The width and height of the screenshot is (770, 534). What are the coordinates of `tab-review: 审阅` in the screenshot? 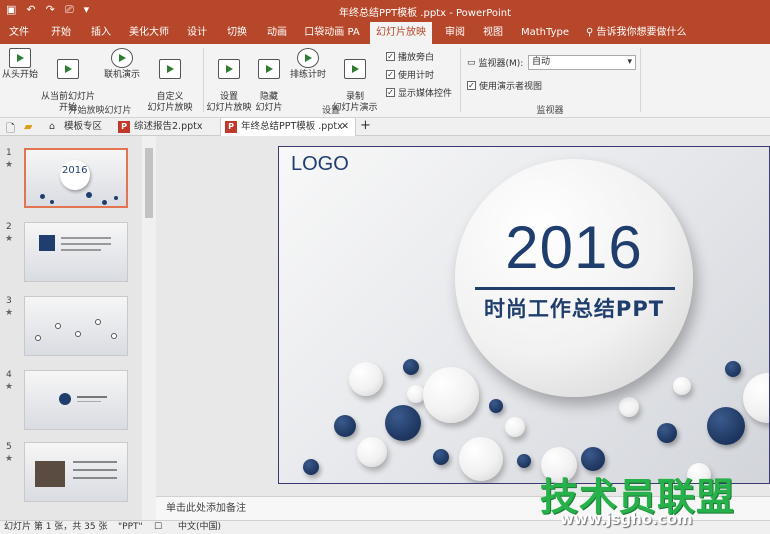 It's located at (455, 33).